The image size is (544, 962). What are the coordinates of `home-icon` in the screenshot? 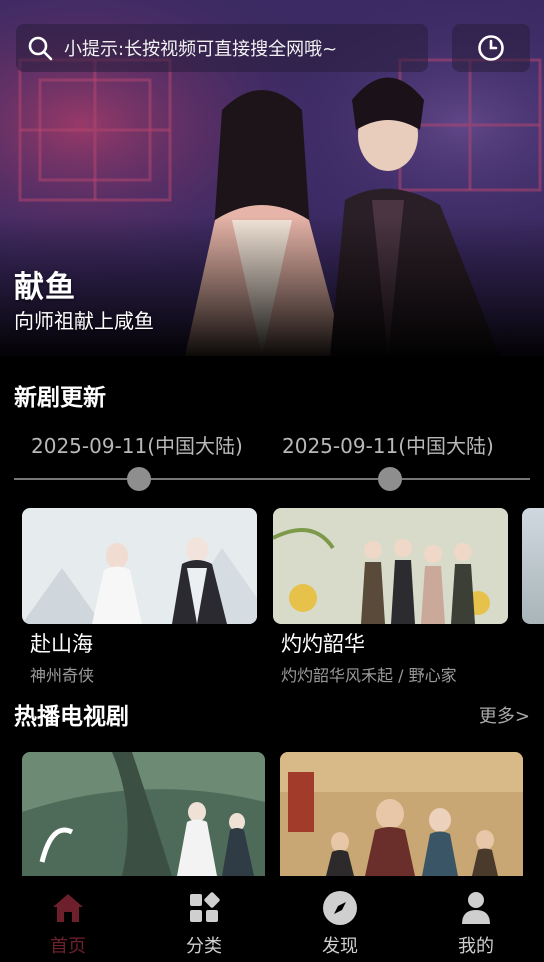 It's located at (68, 908).